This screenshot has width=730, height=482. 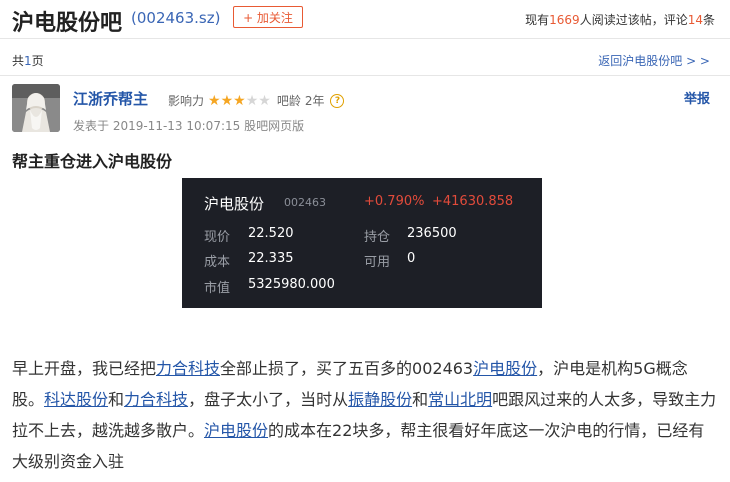 What do you see at coordinates (18, 61) in the screenshot?
I see `pager-prefix: 共` at bounding box center [18, 61].